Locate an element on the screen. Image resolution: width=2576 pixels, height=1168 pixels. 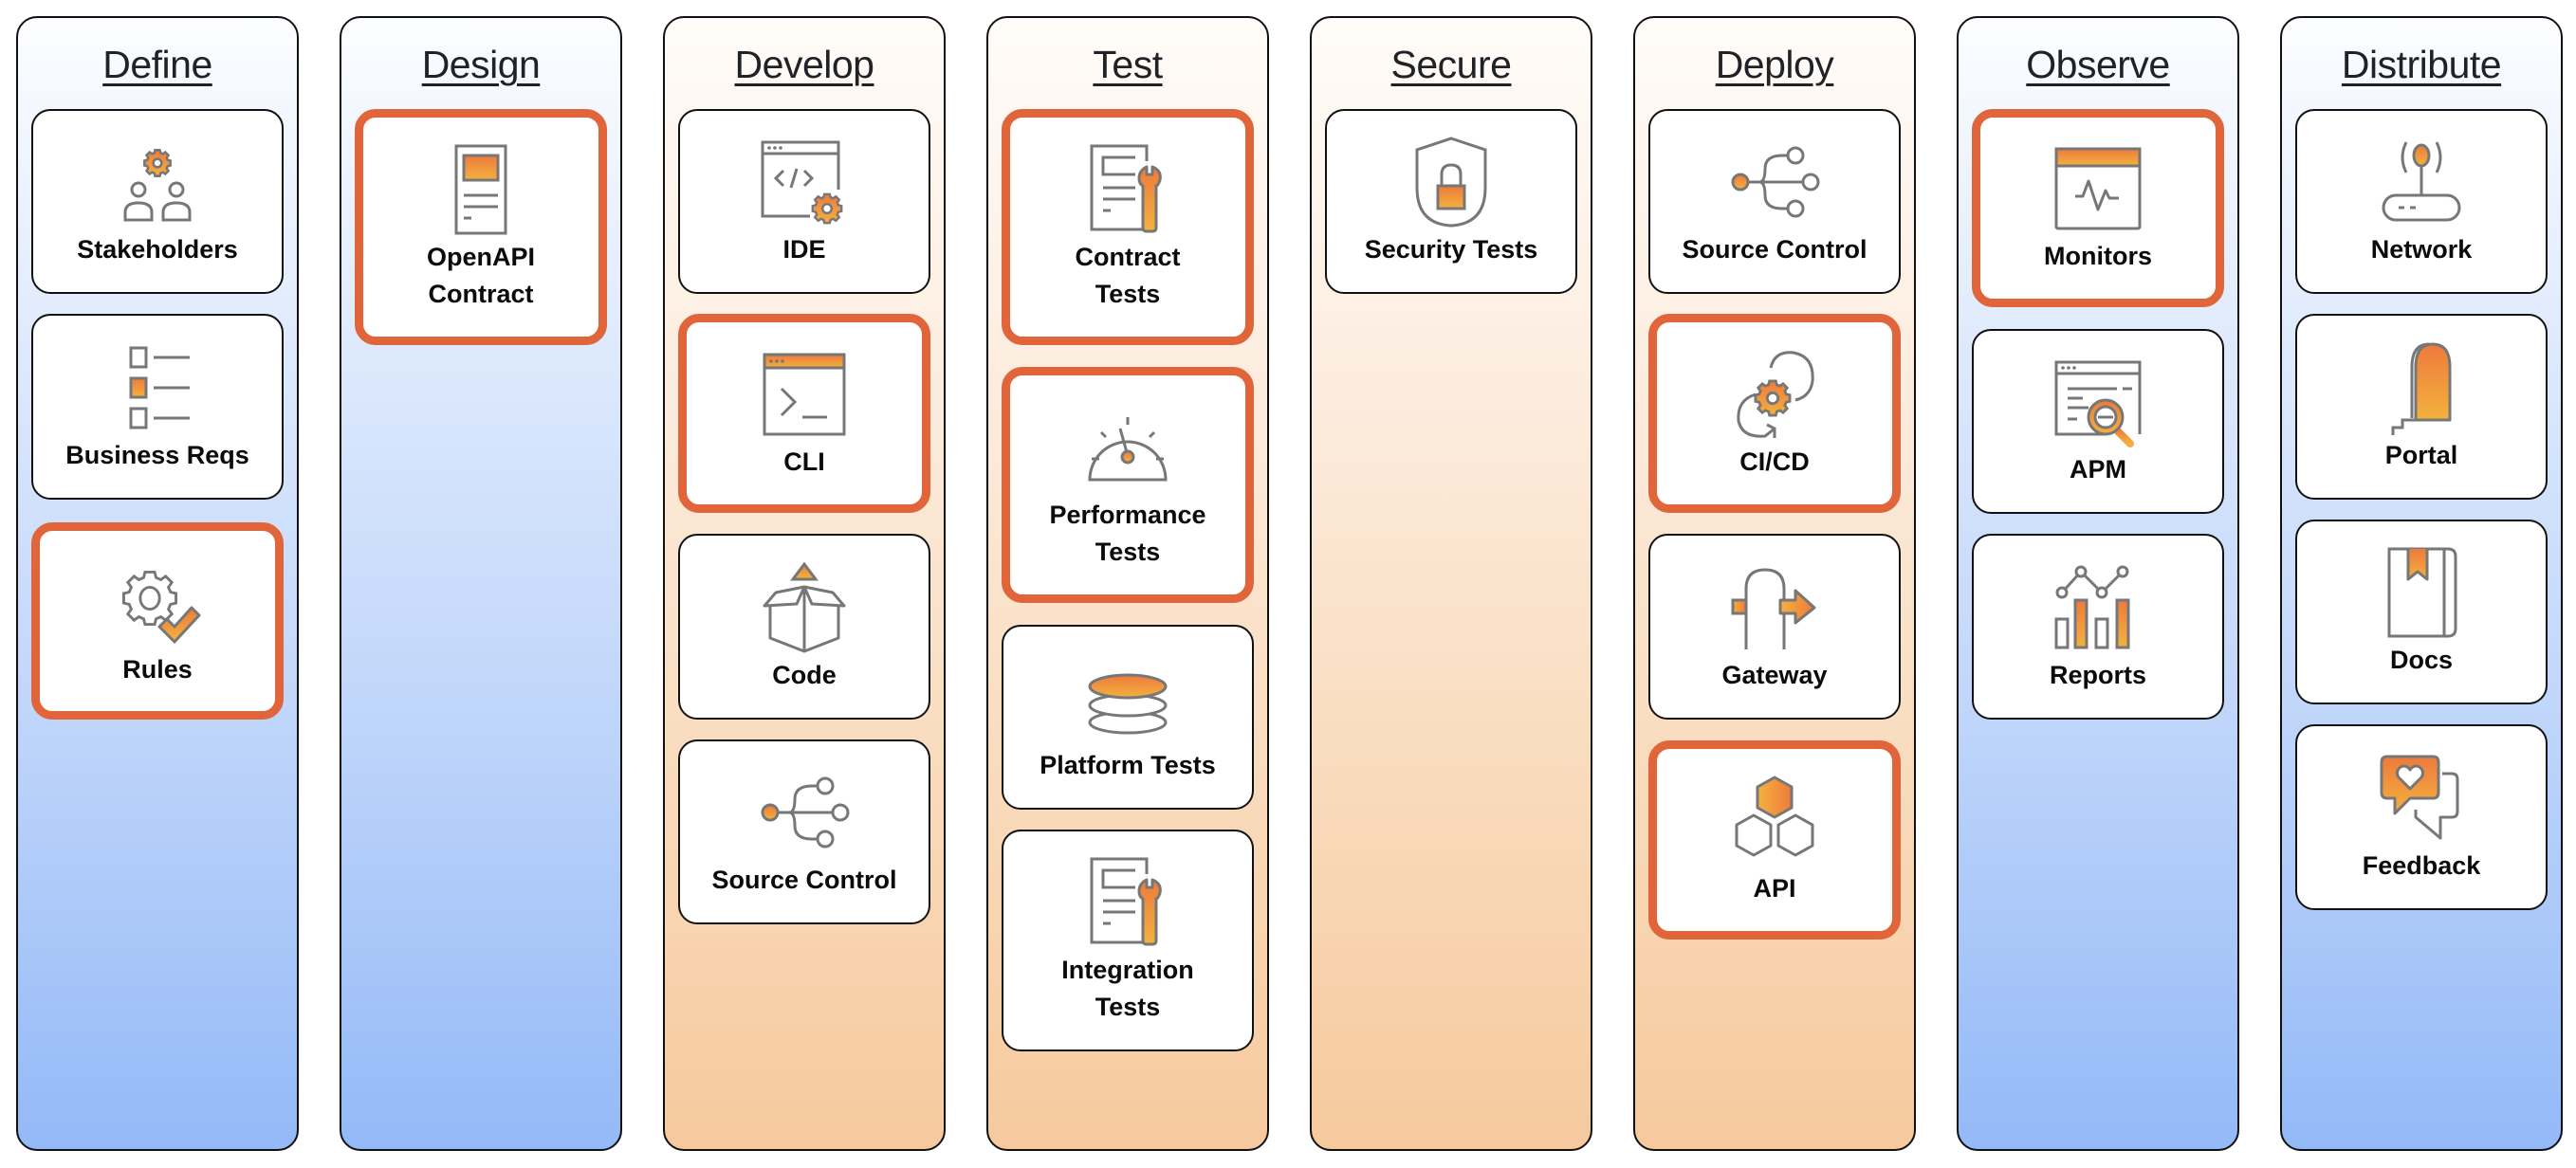
card-label: Gateway is located at coordinates (1774, 674).